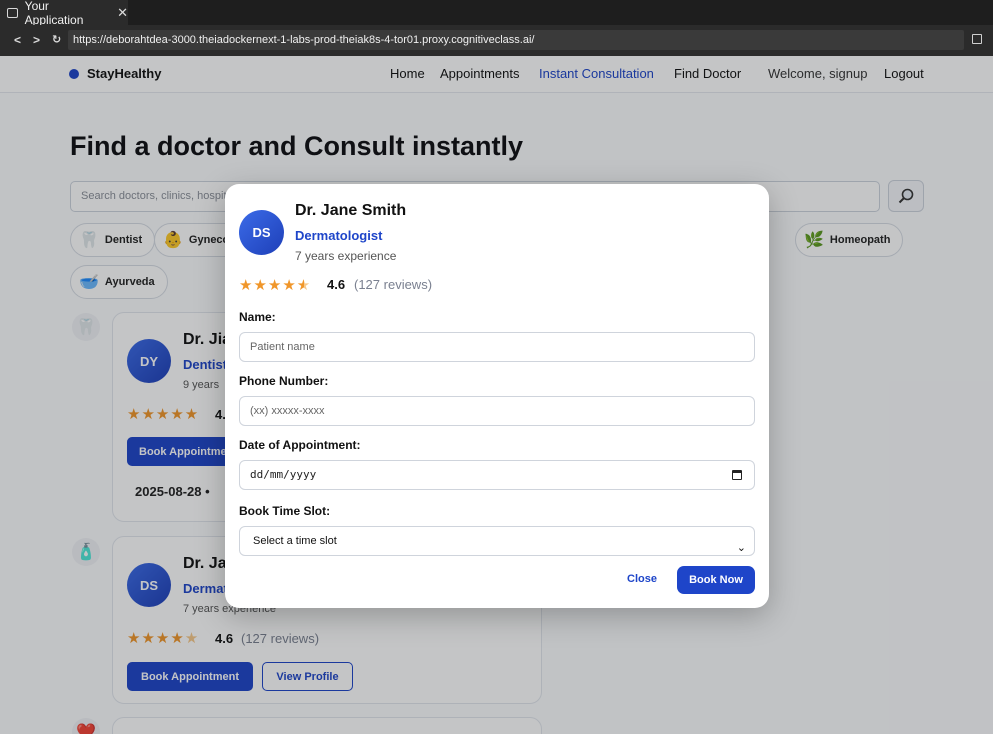 Image resolution: width=993 pixels, height=734 pixels. Describe the element at coordinates (122, 13) in the screenshot. I see `close-icon: ✕` at that location.